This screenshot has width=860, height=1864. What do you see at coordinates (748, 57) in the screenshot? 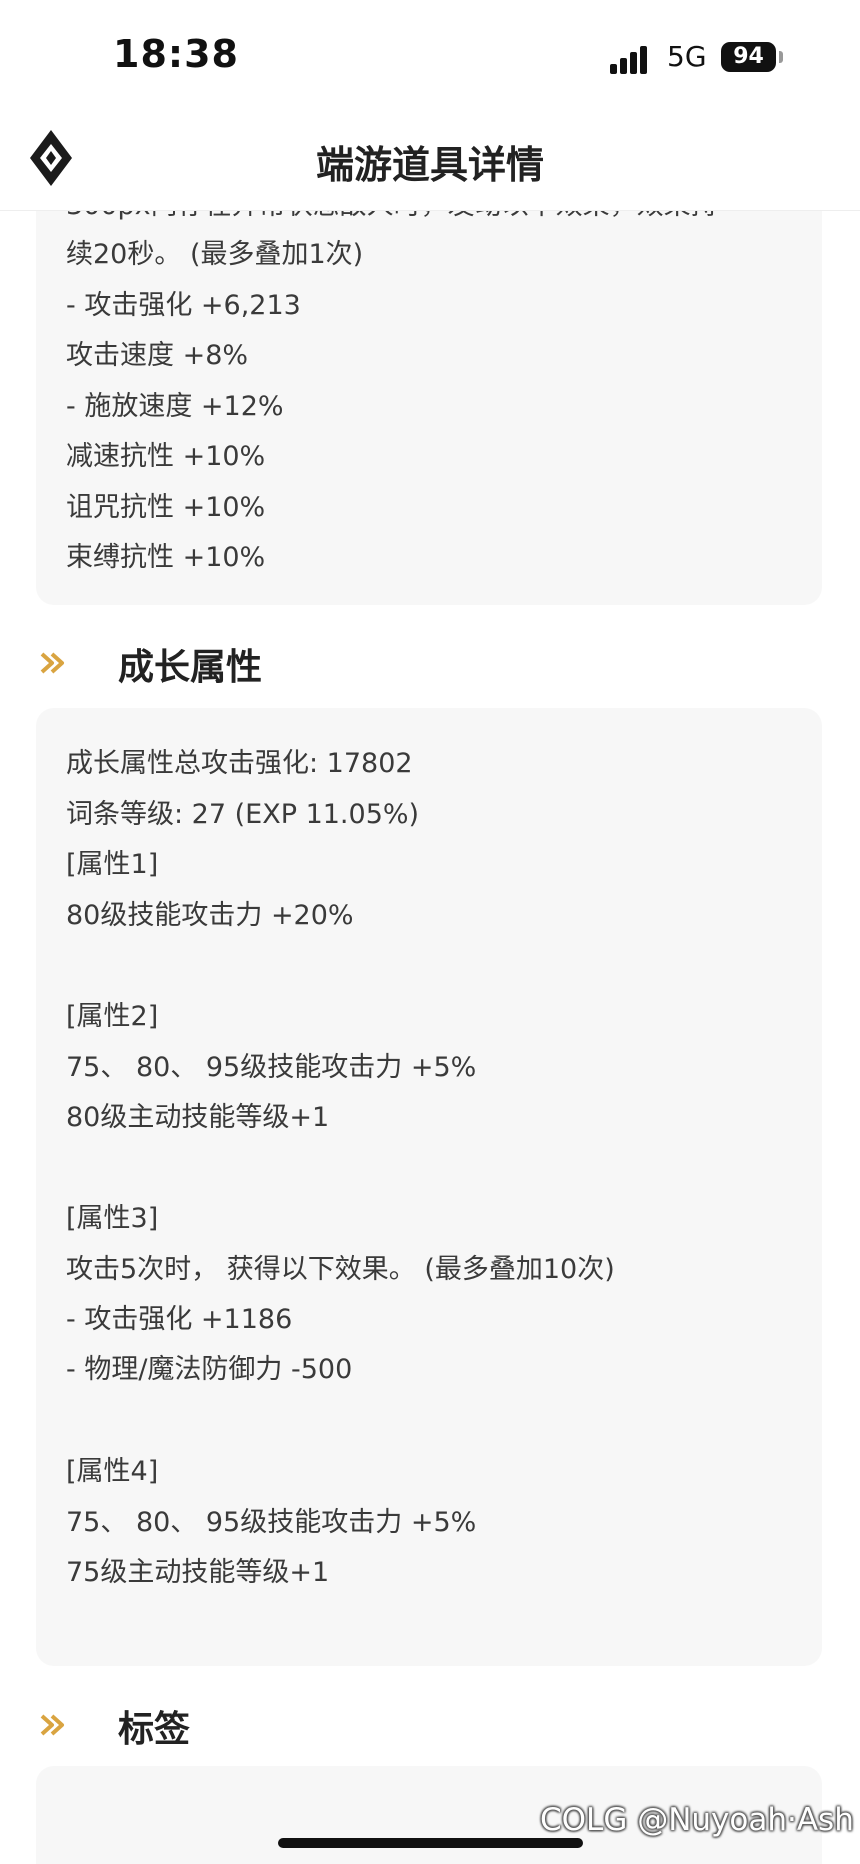
I see `battery-icon: 94` at bounding box center [748, 57].